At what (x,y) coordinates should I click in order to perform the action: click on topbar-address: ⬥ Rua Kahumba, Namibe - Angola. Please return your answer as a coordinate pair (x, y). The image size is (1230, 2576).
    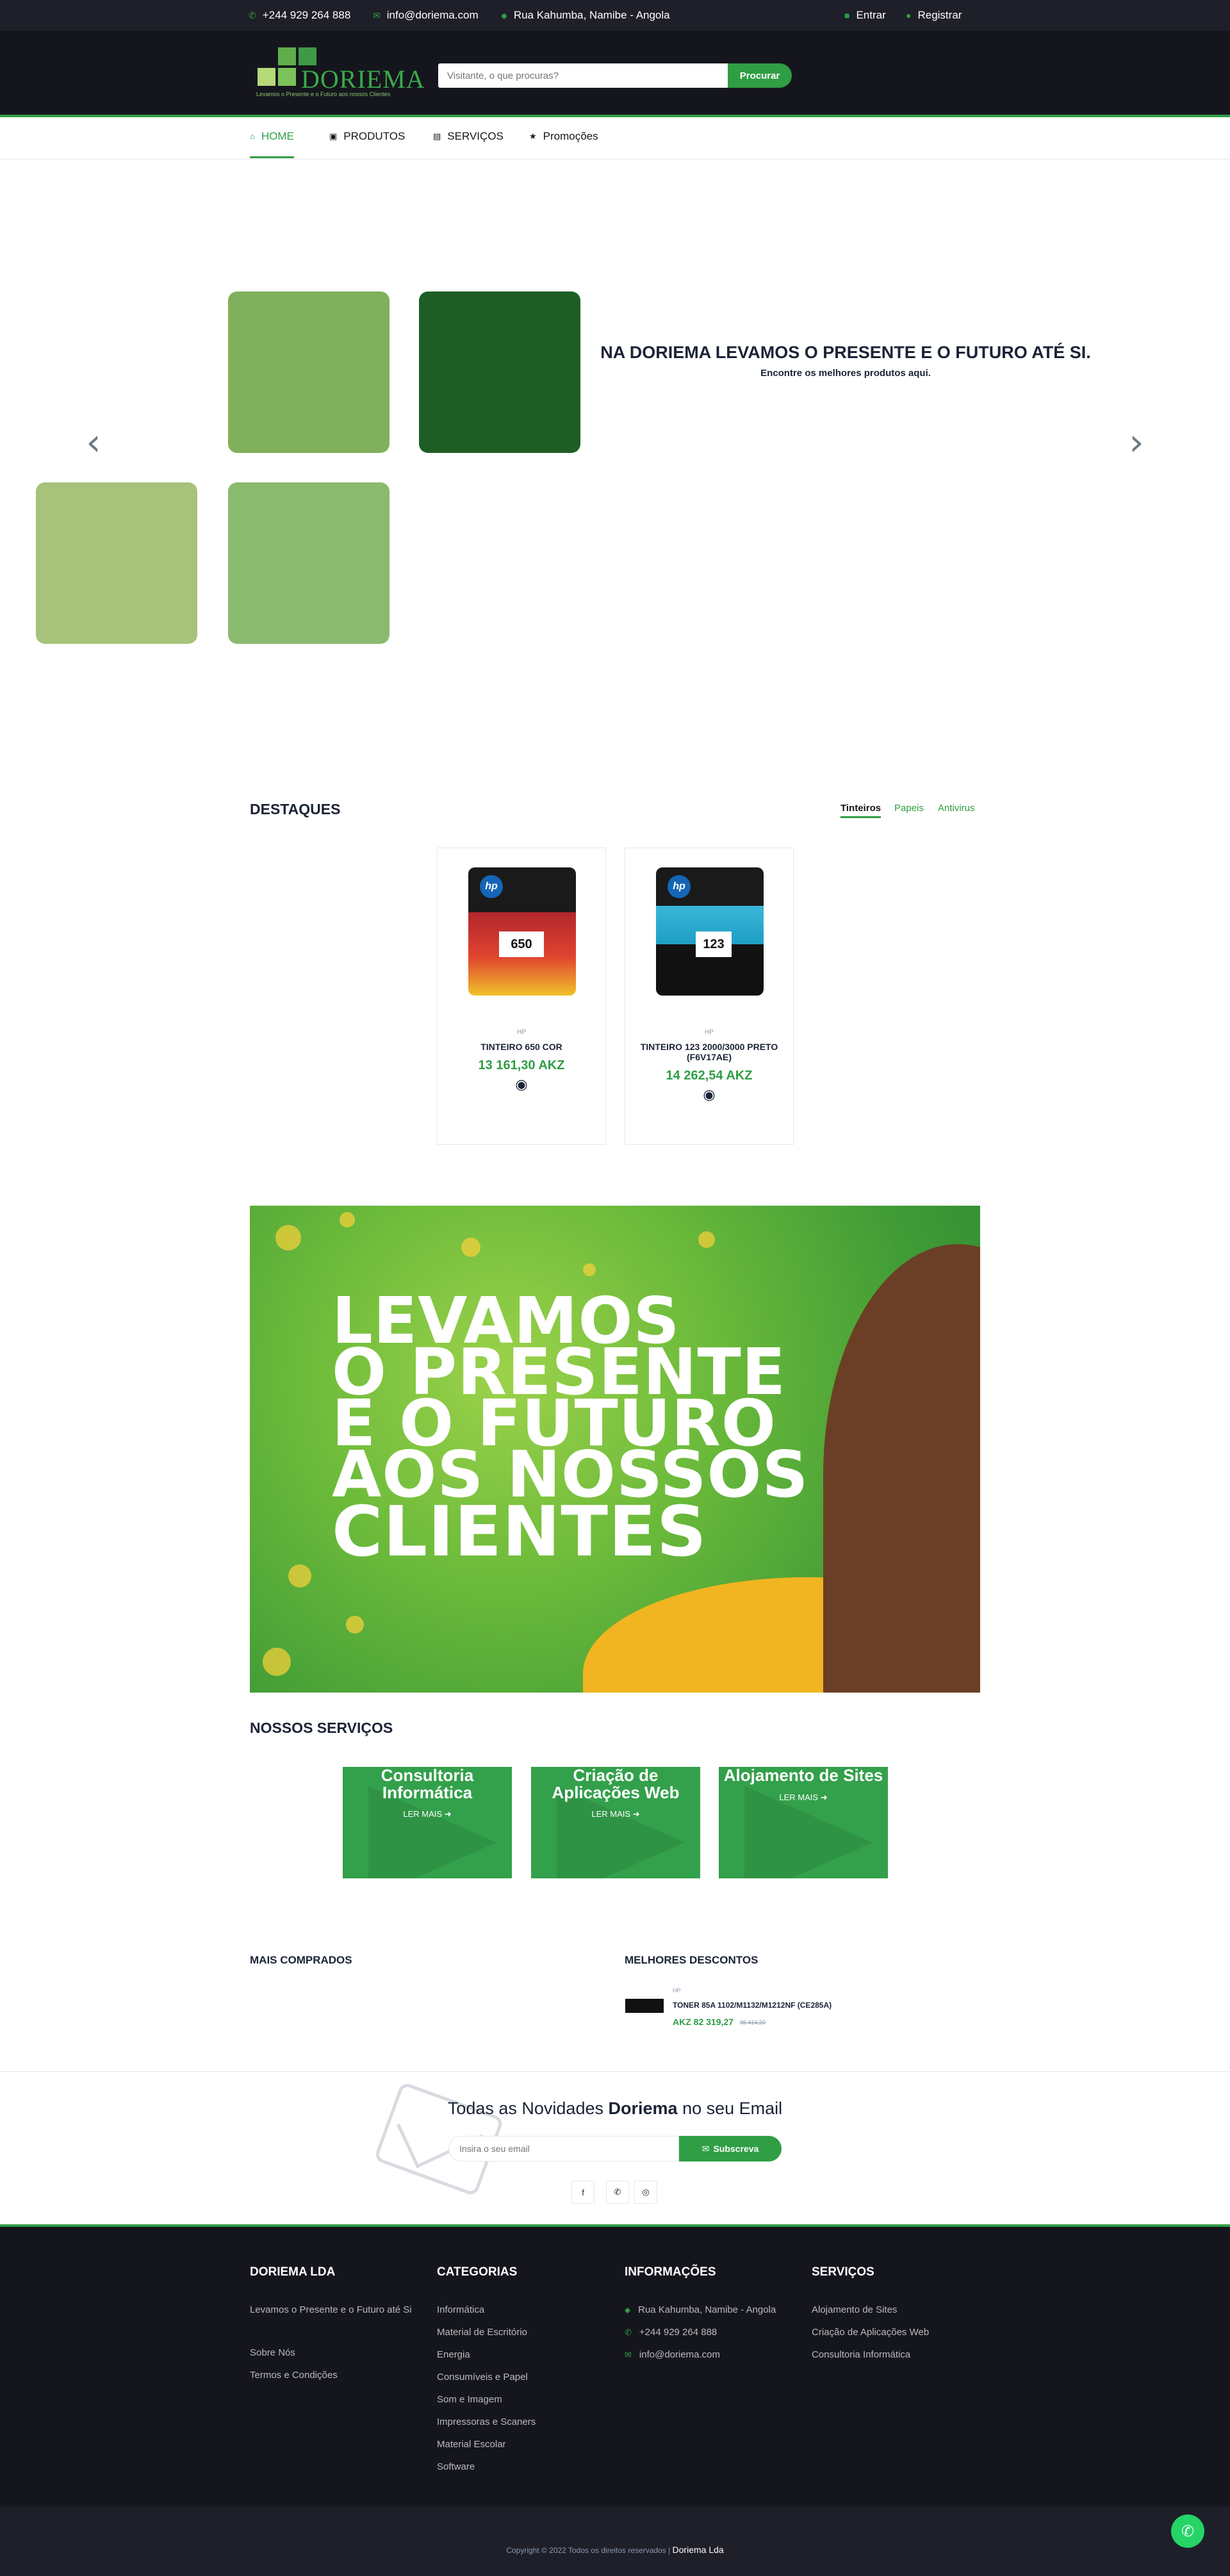
    Looking at the image, I should click on (585, 15).